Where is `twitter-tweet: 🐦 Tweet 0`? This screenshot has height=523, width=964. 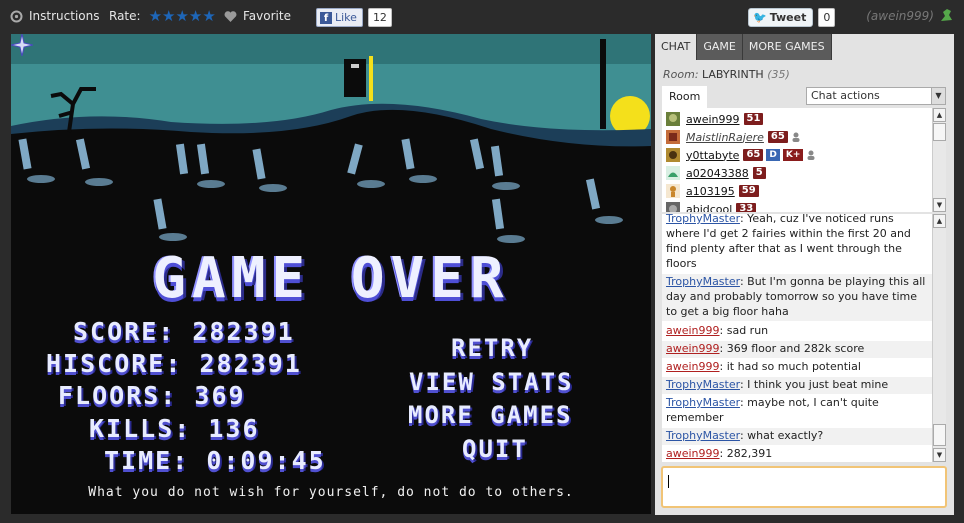
twitter-tweet: 🐦 Tweet 0 is located at coordinates (792, 17).